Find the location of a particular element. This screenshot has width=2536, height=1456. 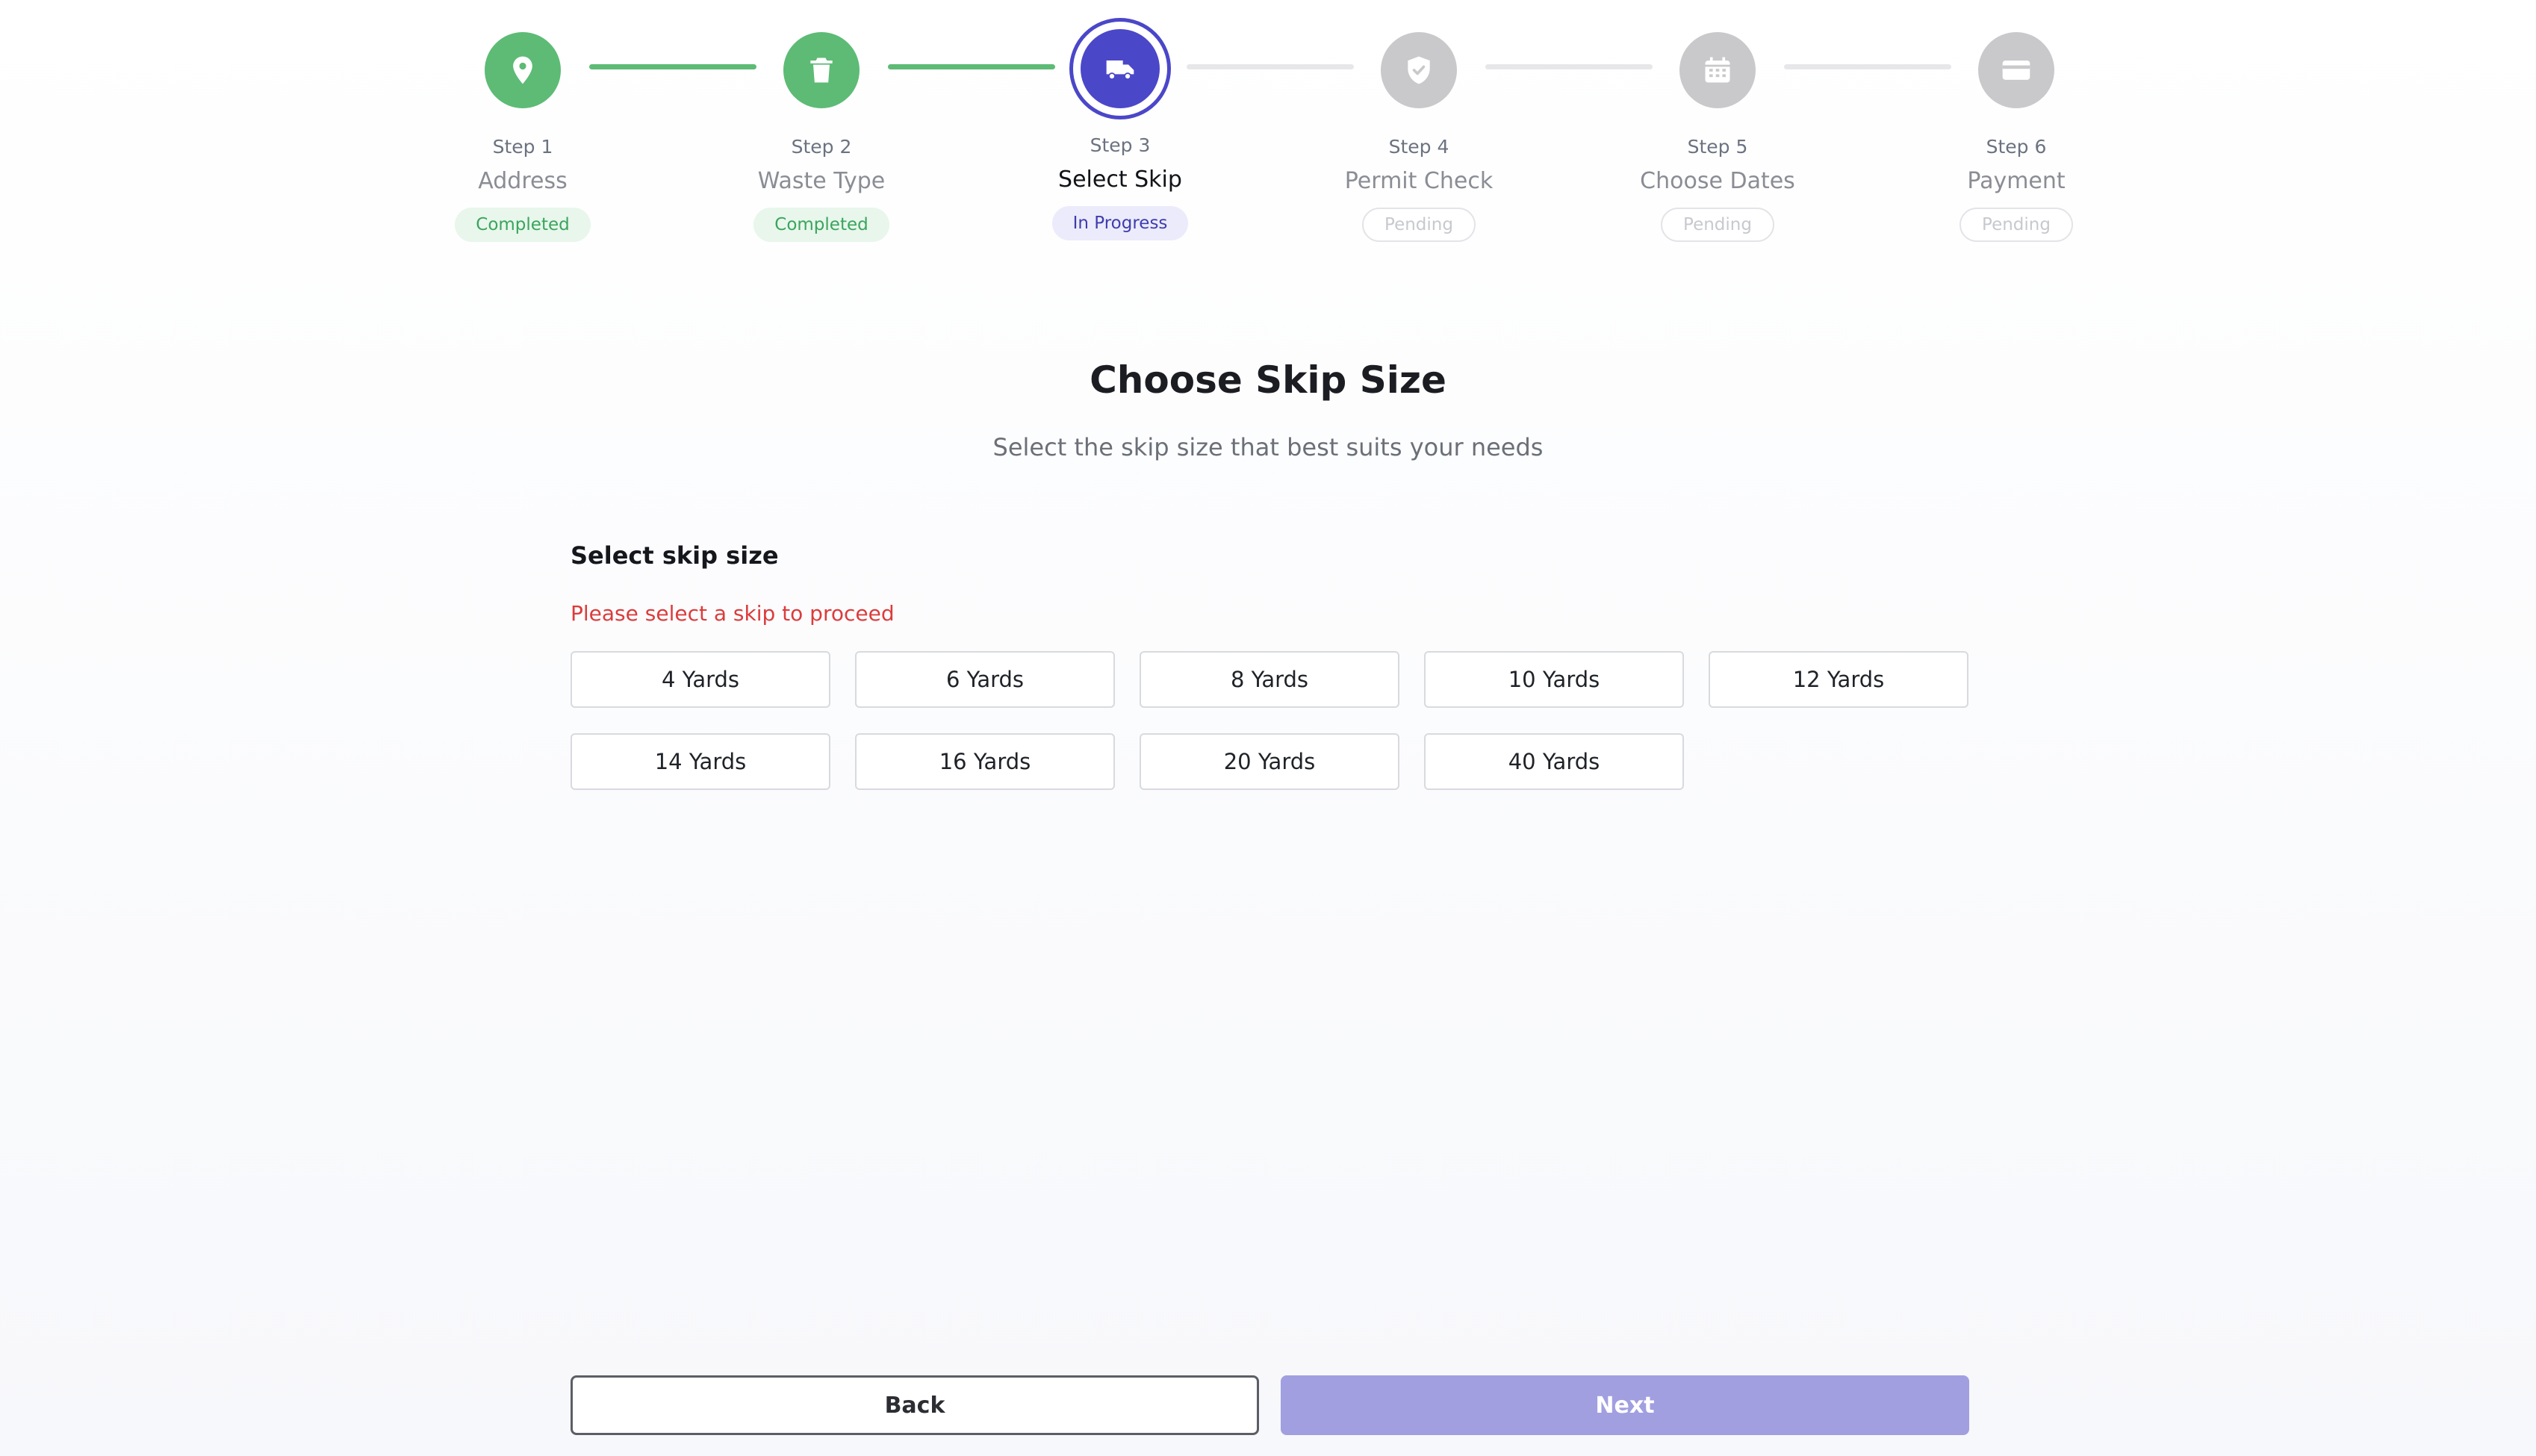

step-name: Permit Check is located at coordinates (1419, 181).